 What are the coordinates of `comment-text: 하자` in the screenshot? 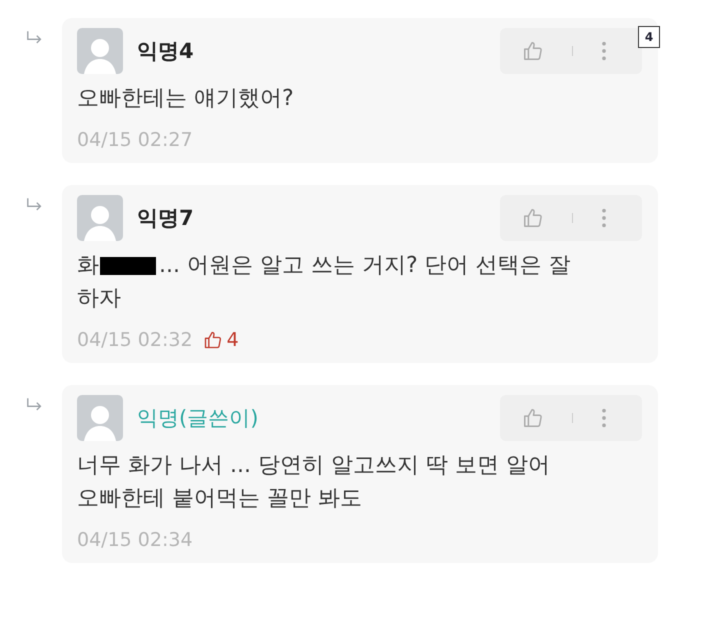 It's located at (99, 299).